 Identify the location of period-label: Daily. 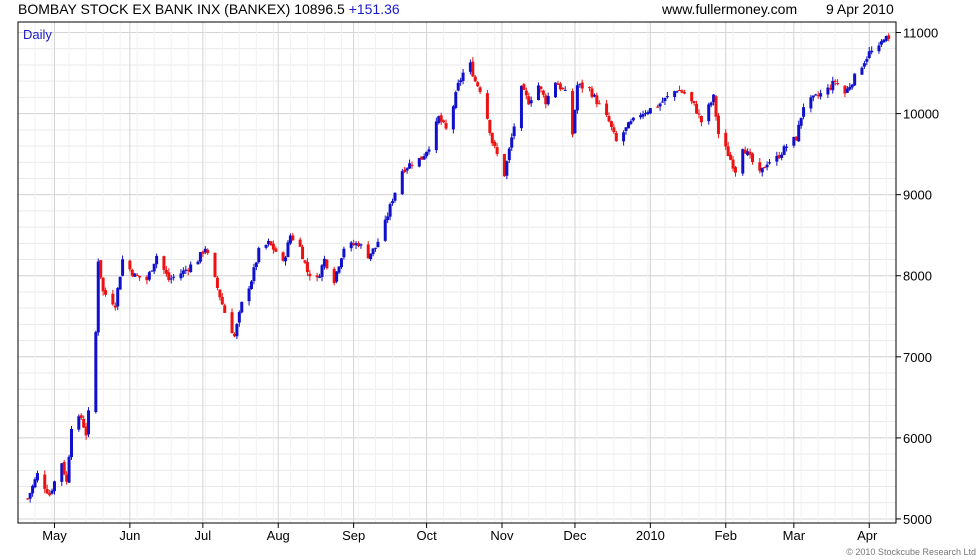
(37, 34).